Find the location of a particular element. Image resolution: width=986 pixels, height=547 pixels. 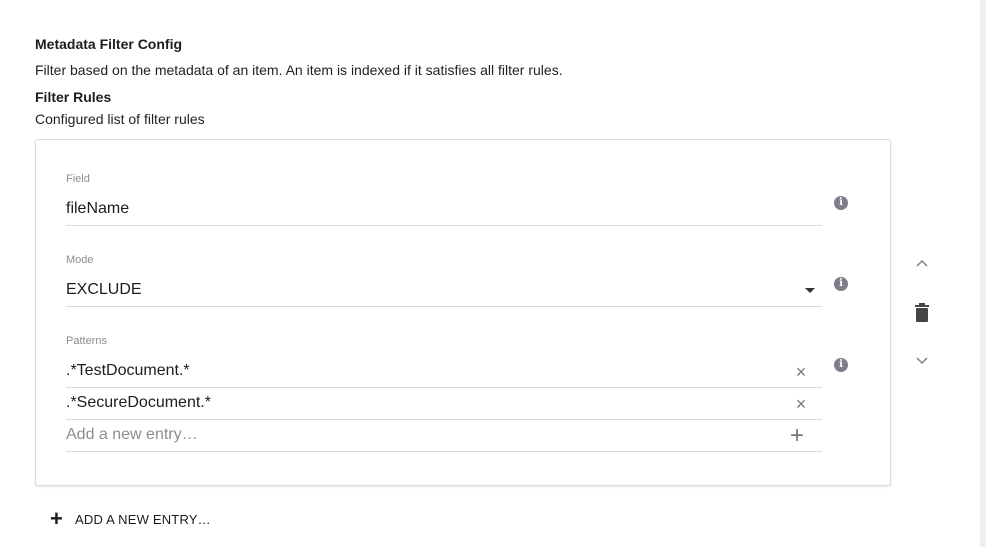

pattern-entry-input: .*TestDocument.* is located at coordinates (128, 371).